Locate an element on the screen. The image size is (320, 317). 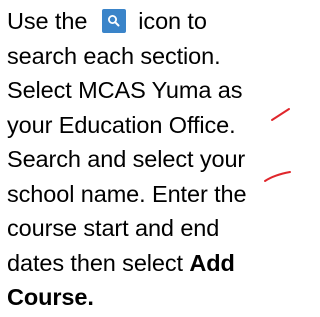
search-icon is located at coordinates (114, 21).